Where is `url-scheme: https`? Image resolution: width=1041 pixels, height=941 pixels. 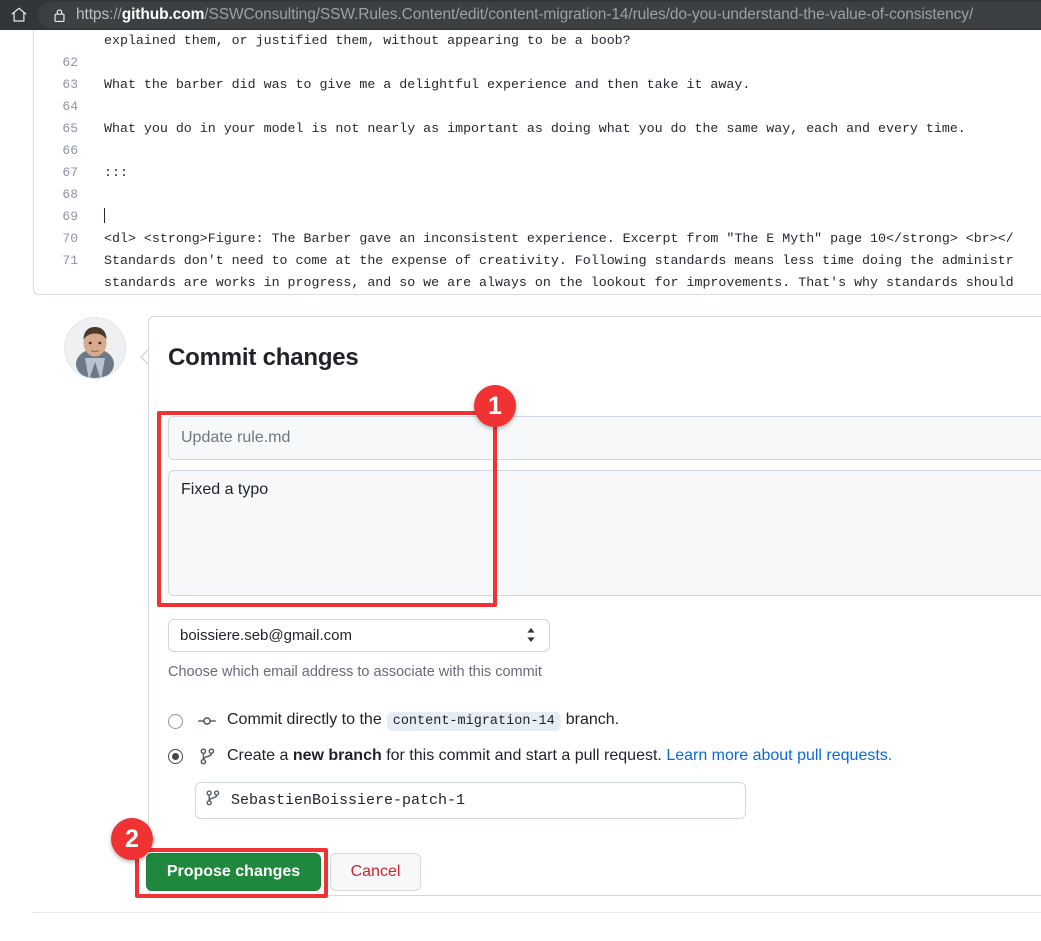 url-scheme: https is located at coordinates (93, 14).